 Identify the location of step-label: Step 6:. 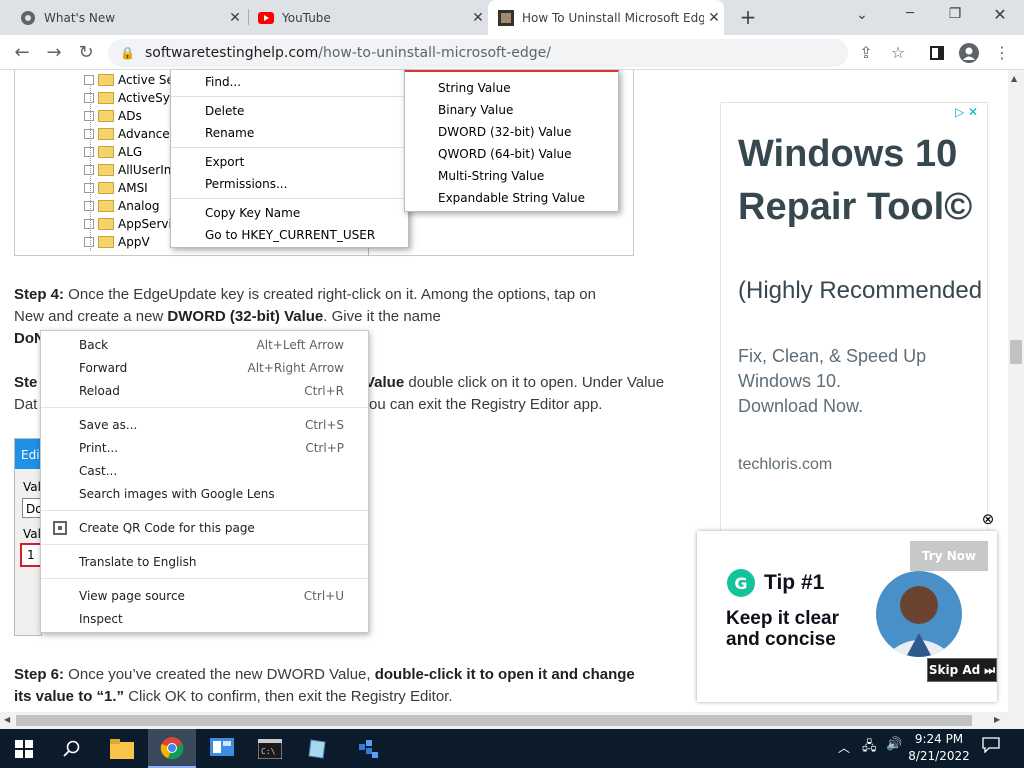
(39, 674).